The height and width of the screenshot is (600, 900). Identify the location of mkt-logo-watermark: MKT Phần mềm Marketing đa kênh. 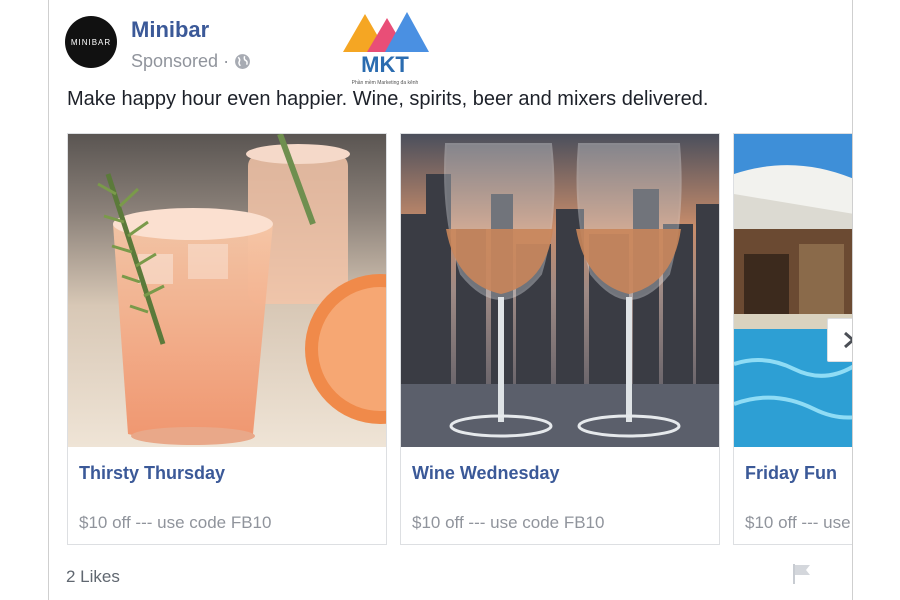
(386, 49).